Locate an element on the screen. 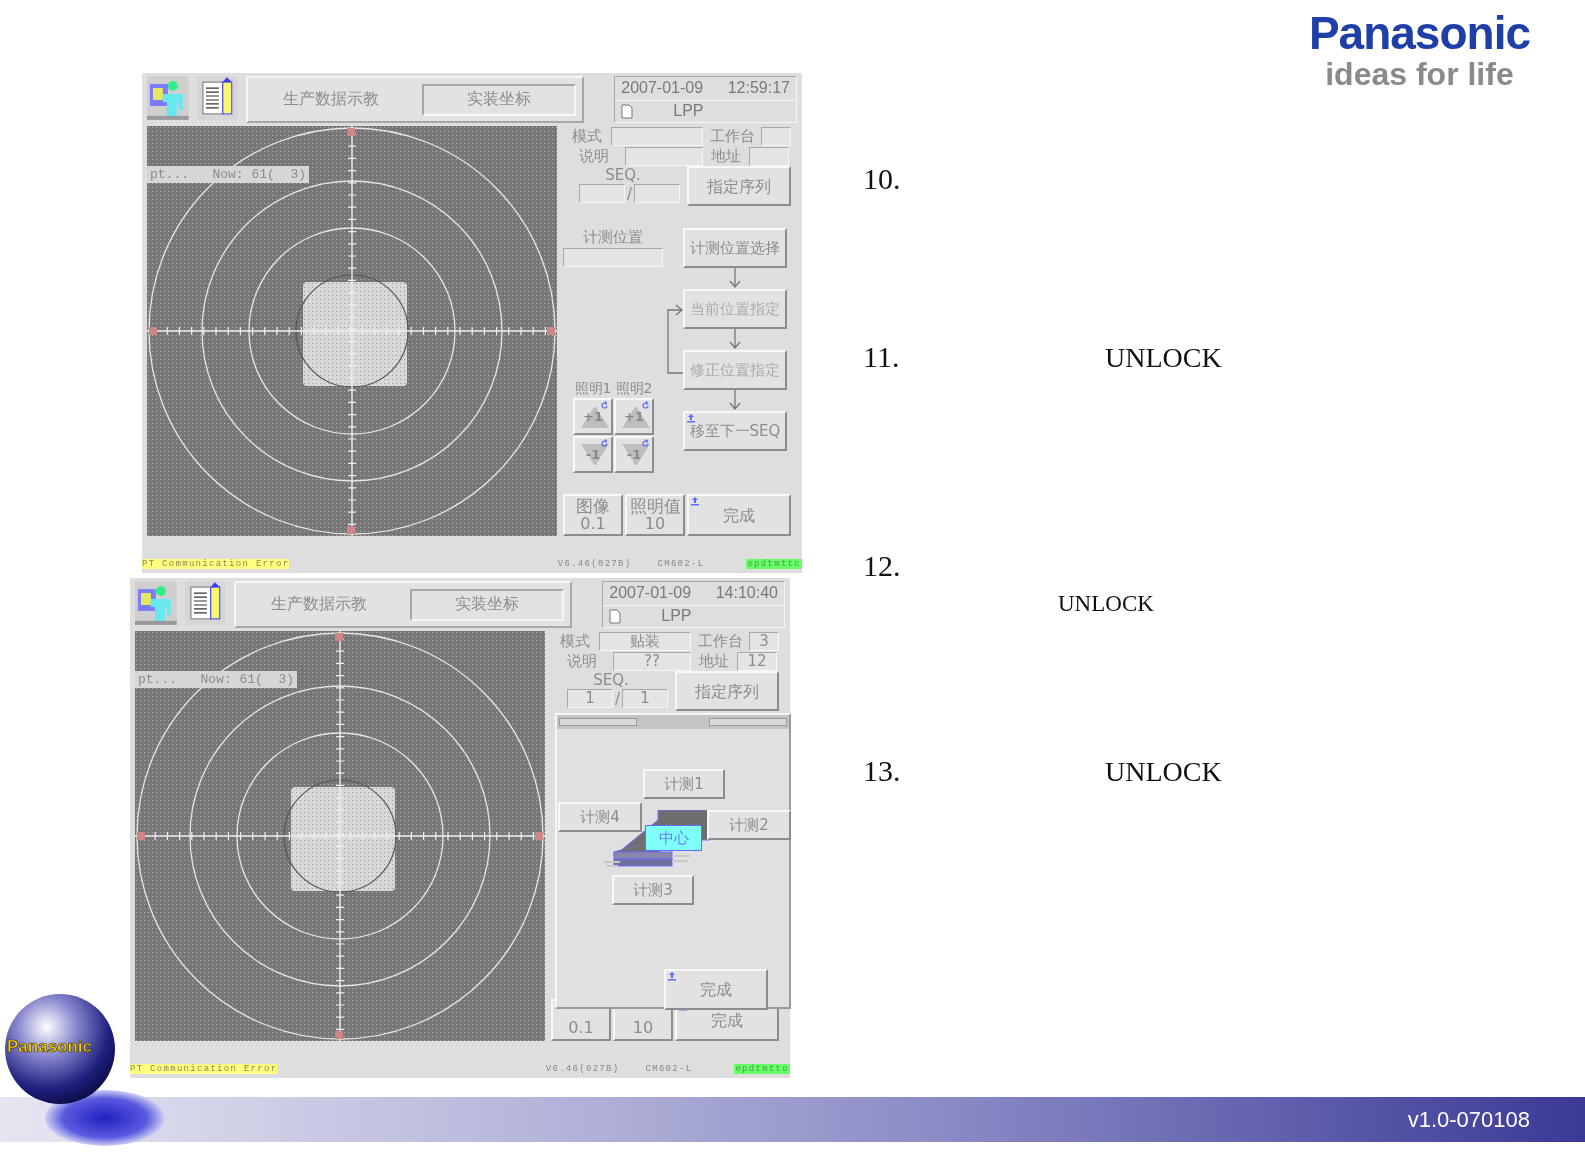  status-code: epdtmttc is located at coordinates (774, 564).